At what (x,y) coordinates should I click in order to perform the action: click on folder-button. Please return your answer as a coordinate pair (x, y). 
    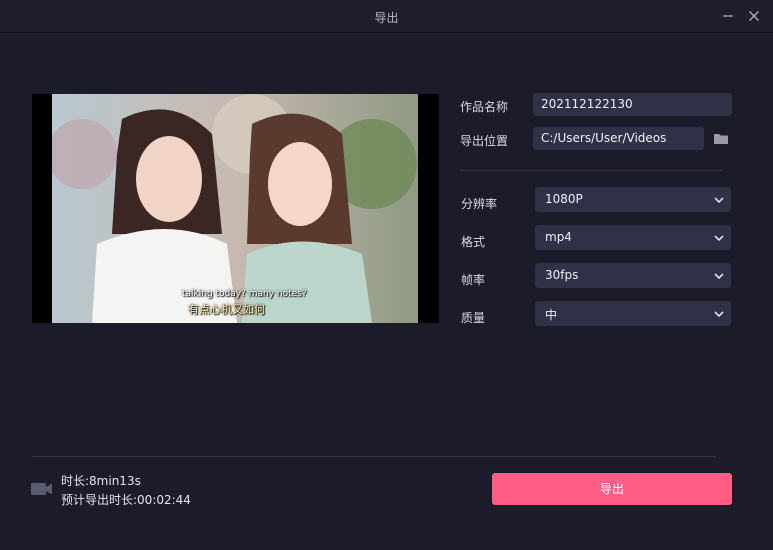
    Looking at the image, I should click on (721, 140).